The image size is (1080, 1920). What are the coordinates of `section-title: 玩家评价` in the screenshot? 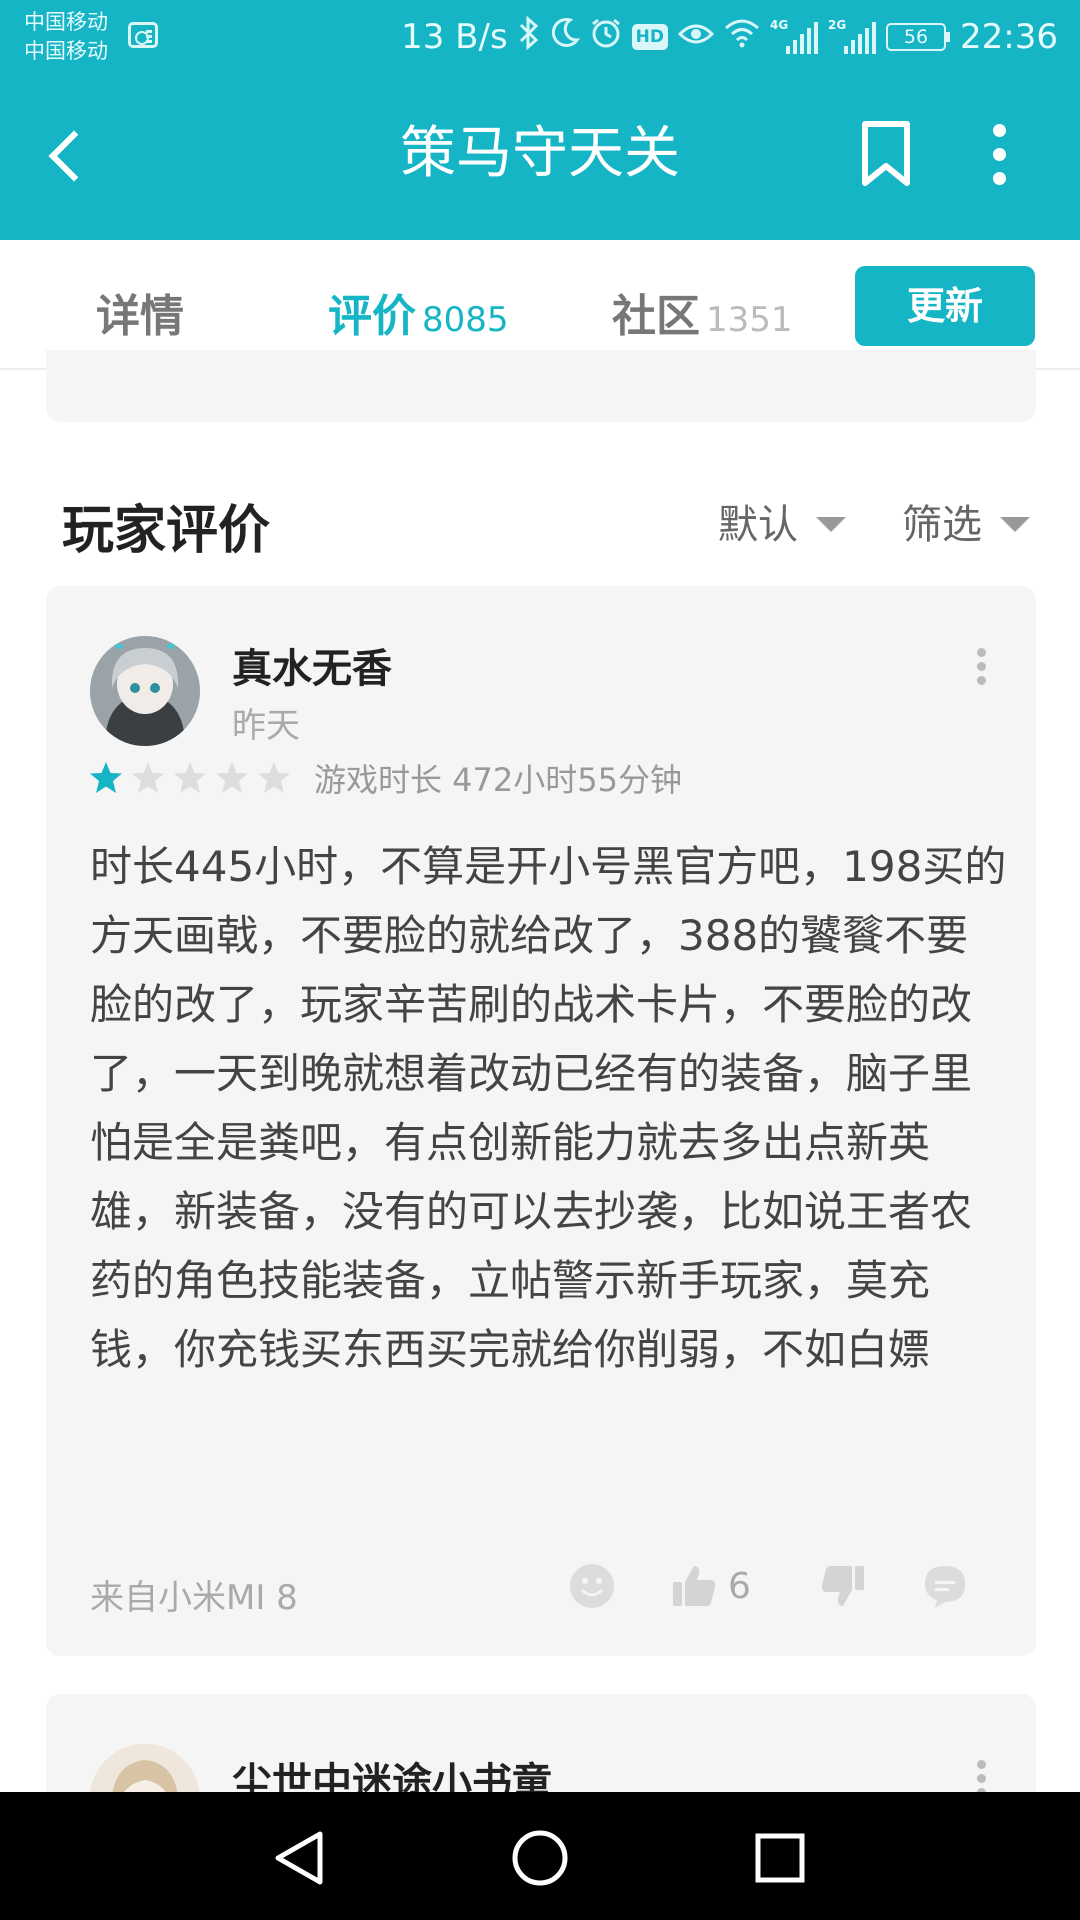 It's located at (166, 531).